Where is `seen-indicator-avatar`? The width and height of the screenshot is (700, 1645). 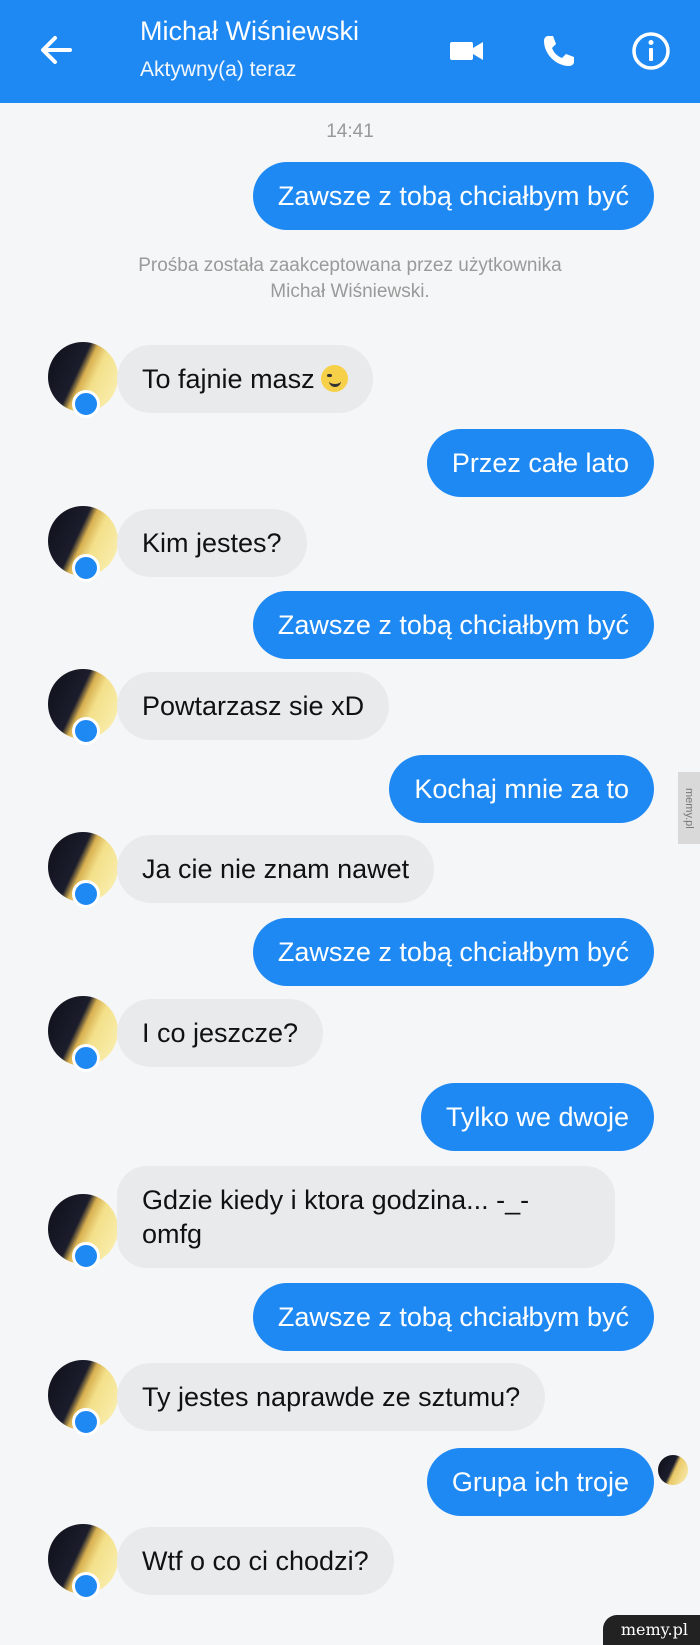
seen-indicator-avatar is located at coordinates (673, 1470).